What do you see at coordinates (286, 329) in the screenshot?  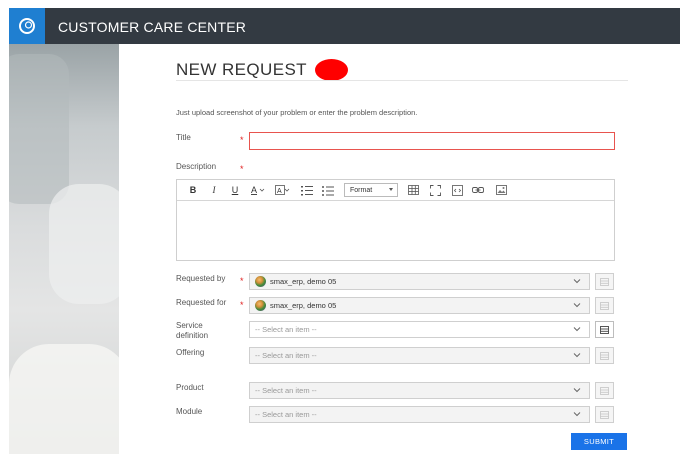 I see `service-definition-placeholder: -- Select an item --` at bounding box center [286, 329].